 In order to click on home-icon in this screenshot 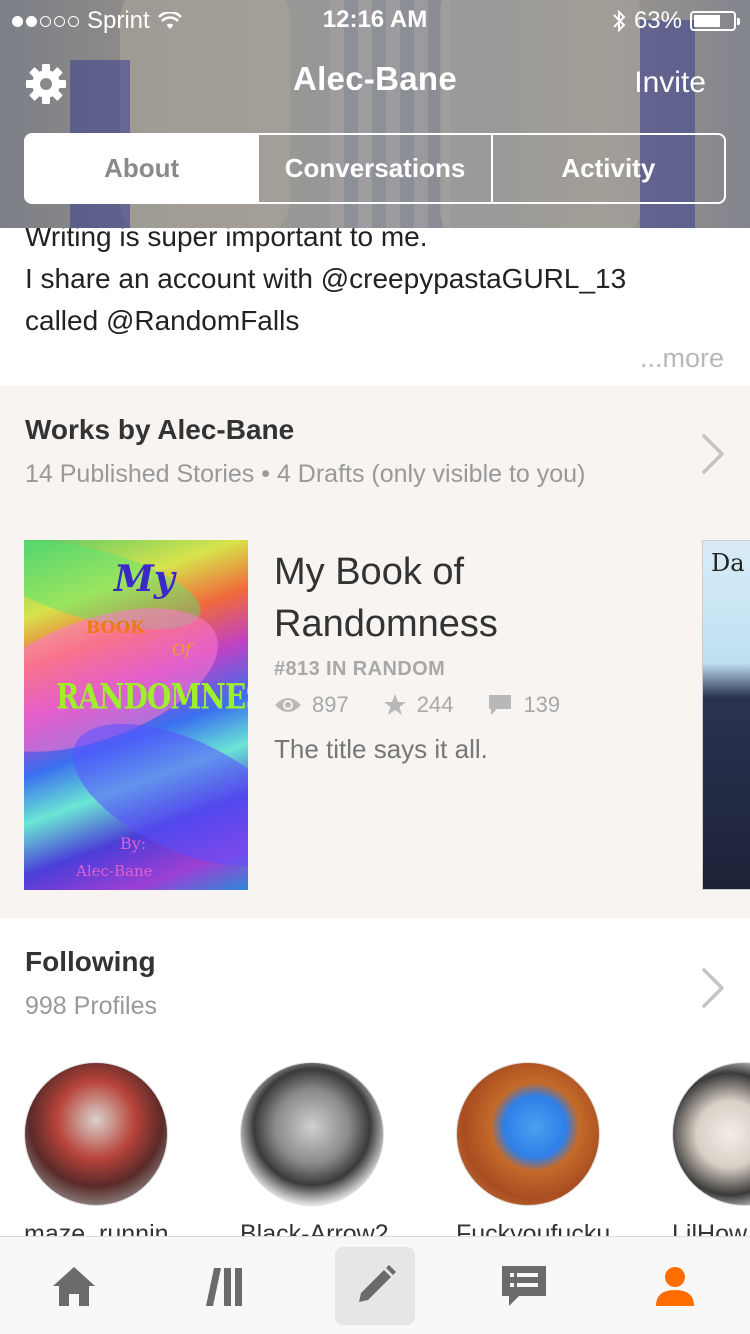, I will do `click(74, 1286)`.